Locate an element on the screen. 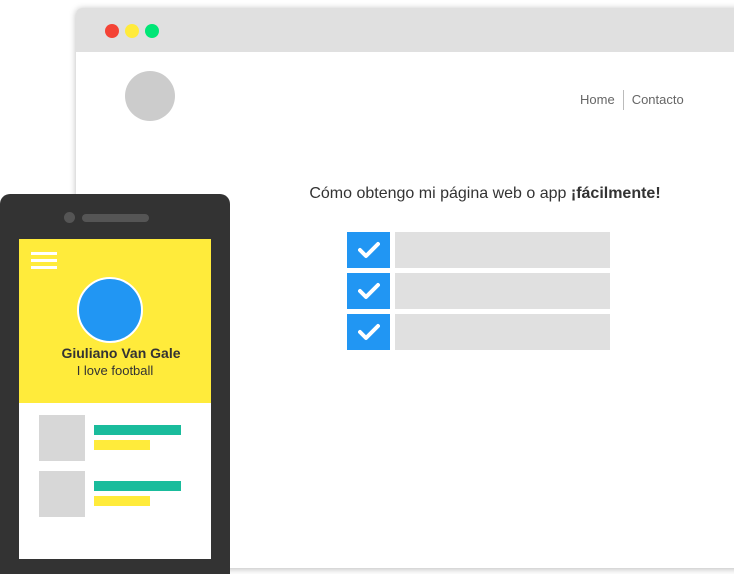  site-nav: Home Contacto is located at coordinates (632, 100).